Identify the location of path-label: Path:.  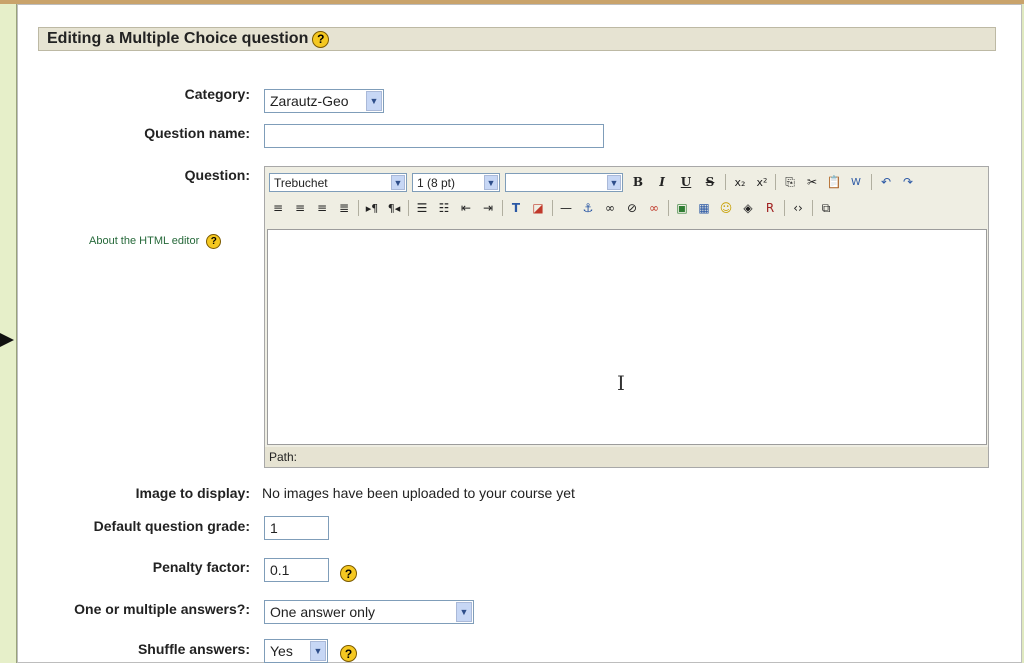
(283, 457).